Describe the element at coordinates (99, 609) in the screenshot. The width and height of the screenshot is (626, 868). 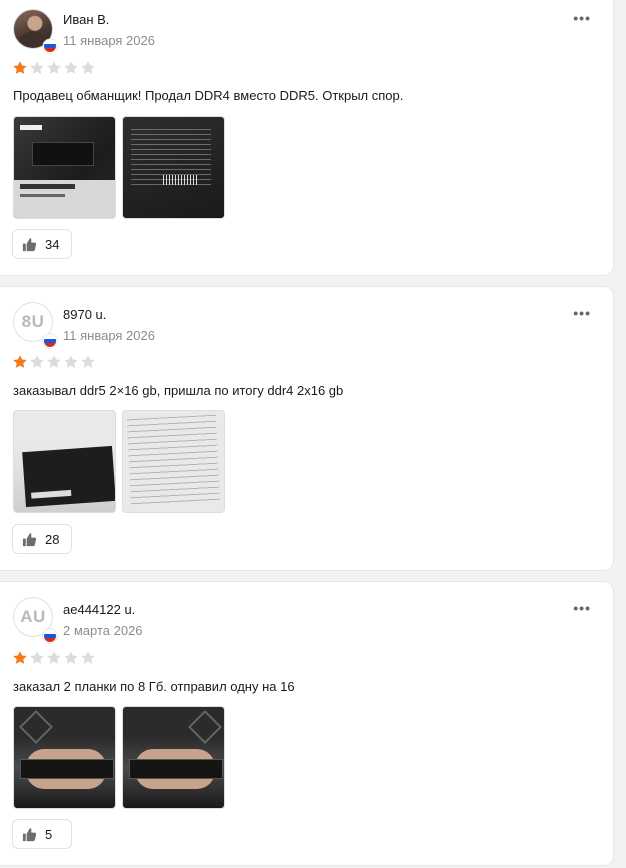
I see `author-name: ae444122 u.` at that location.